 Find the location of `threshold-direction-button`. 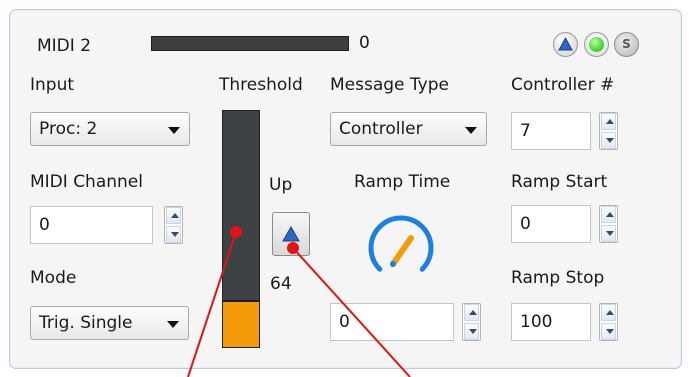

threshold-direction-button is located at coordinates (291, 234).